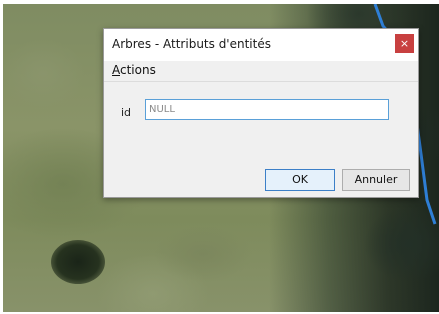  Describe the element at coordinates (267, 109) in the screenshot. I see `id-input` at that location.